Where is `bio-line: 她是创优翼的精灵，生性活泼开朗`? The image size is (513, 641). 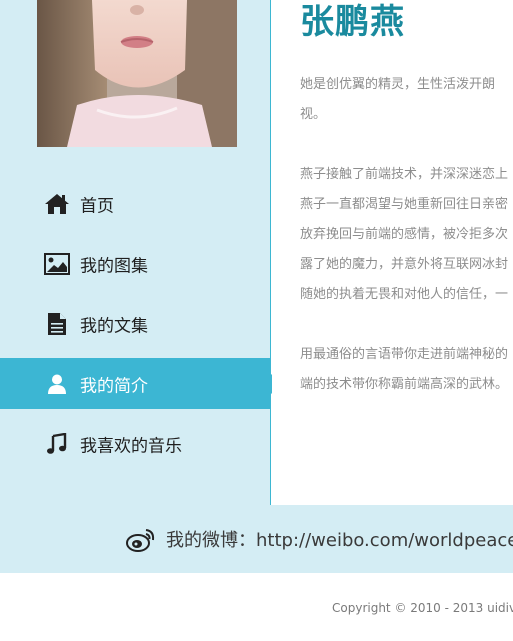
bio-line: 她是创优翼的精灵，生性活泼开朗 is located at coordinates (398, 84).